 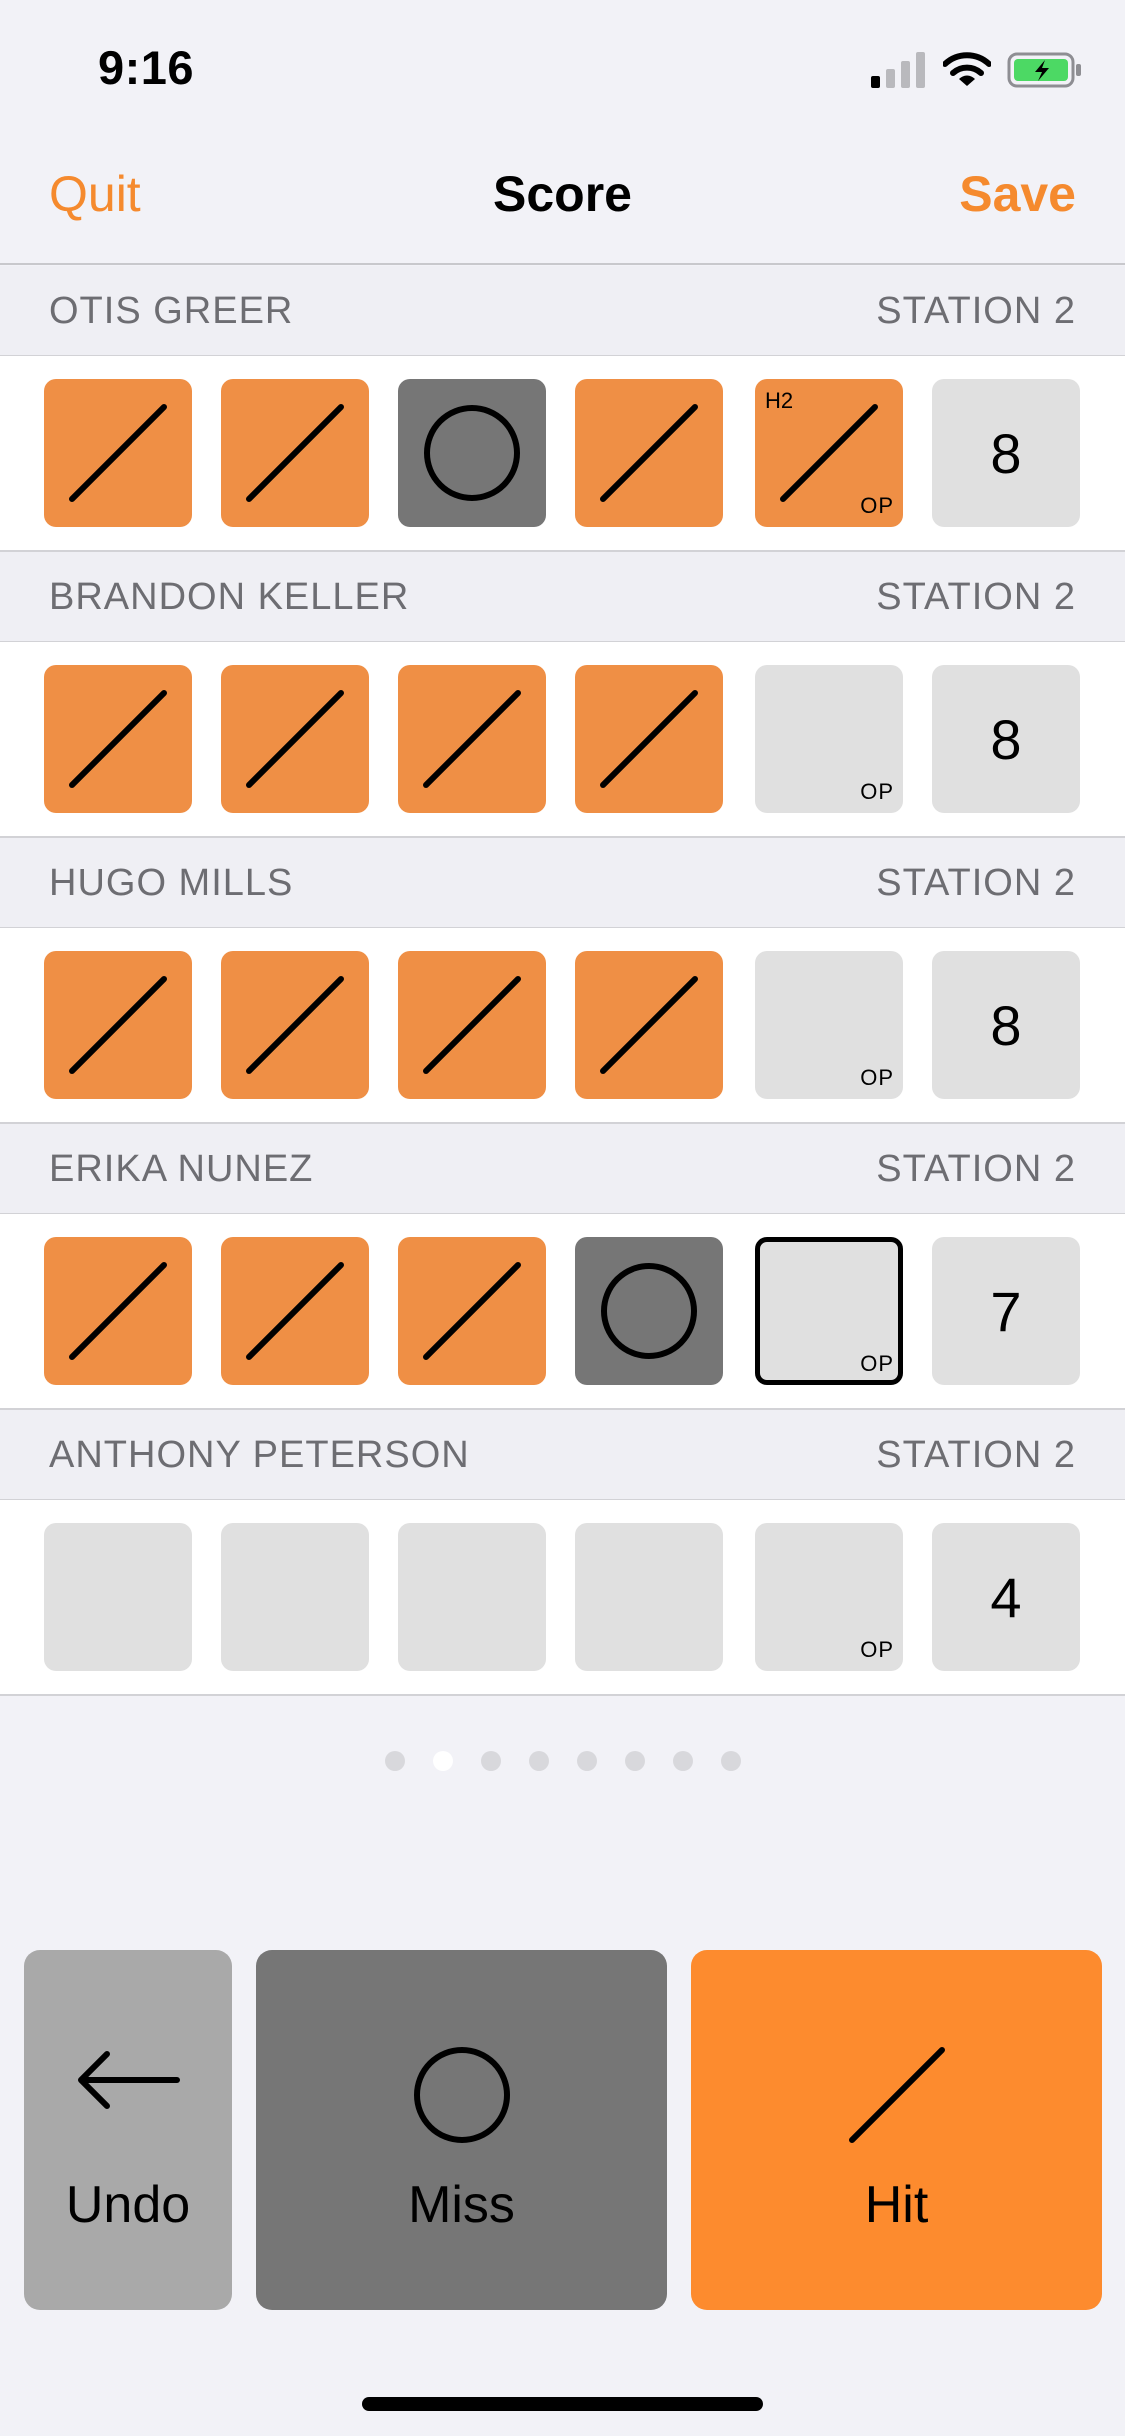 What do you see at coordinates (1044, 70) in the screenshot?
I see `battery-charging-icon` at bounding box center [1044, 70].